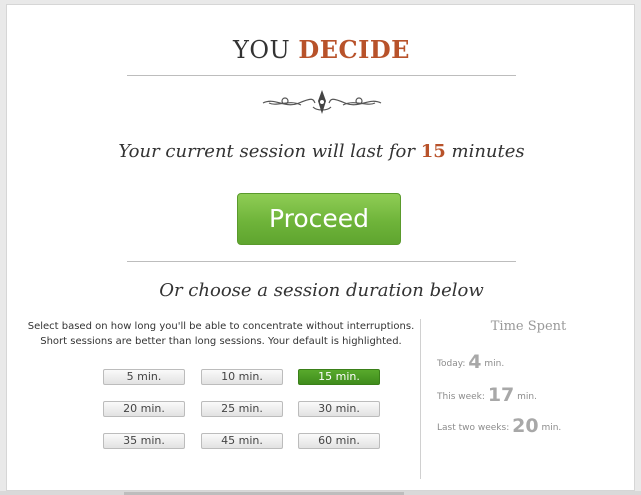 The image size is (641, 495). I want to click on week-unit: min., so click(527, 397).